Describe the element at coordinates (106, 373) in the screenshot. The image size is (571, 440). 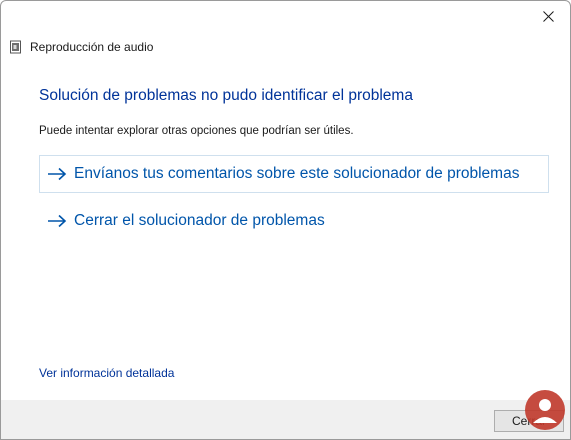
I see `view-details-link: Ver información detallada` at that location.